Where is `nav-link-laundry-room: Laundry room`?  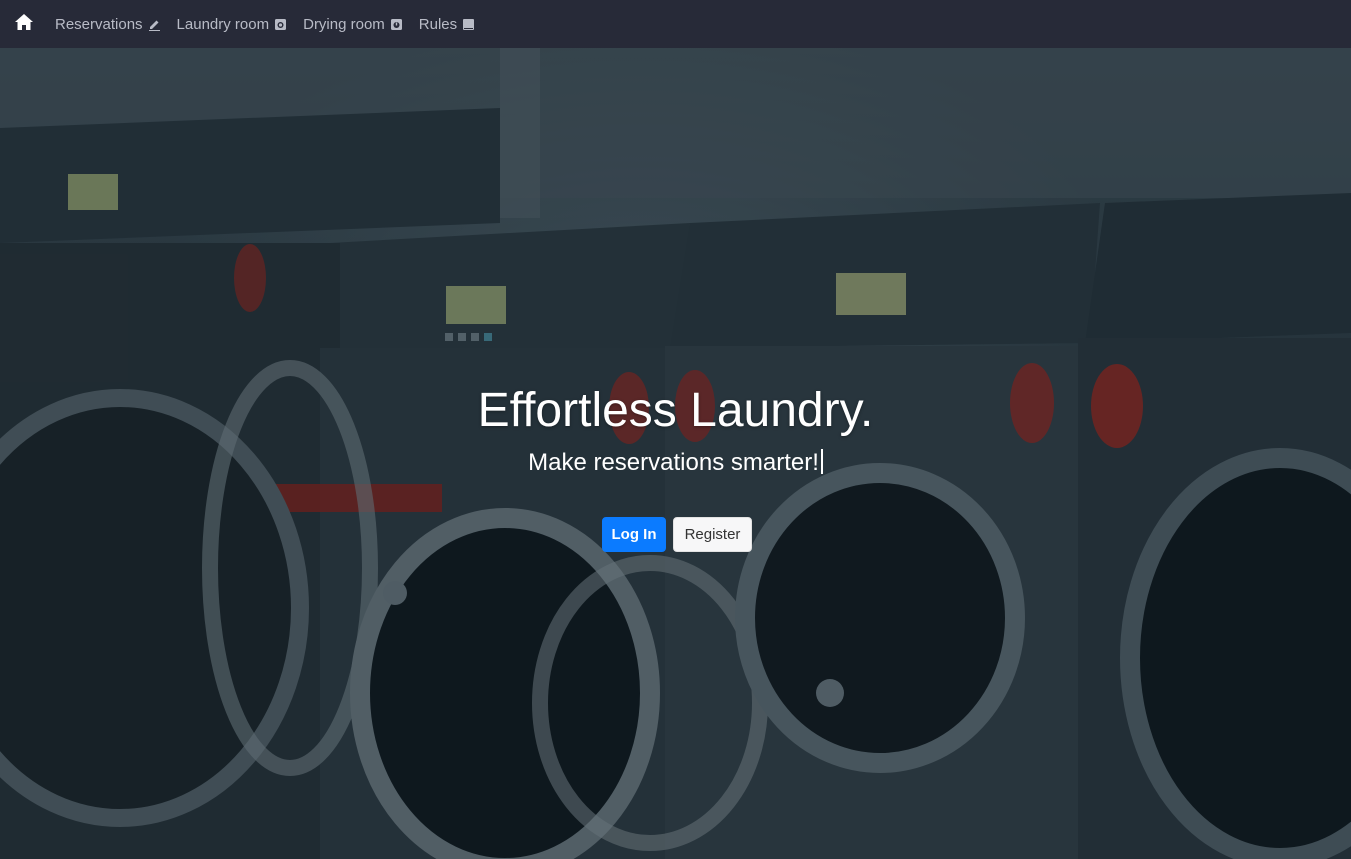
nav-link-laundry-room: Laundry room is located at coordinates (232, 24).